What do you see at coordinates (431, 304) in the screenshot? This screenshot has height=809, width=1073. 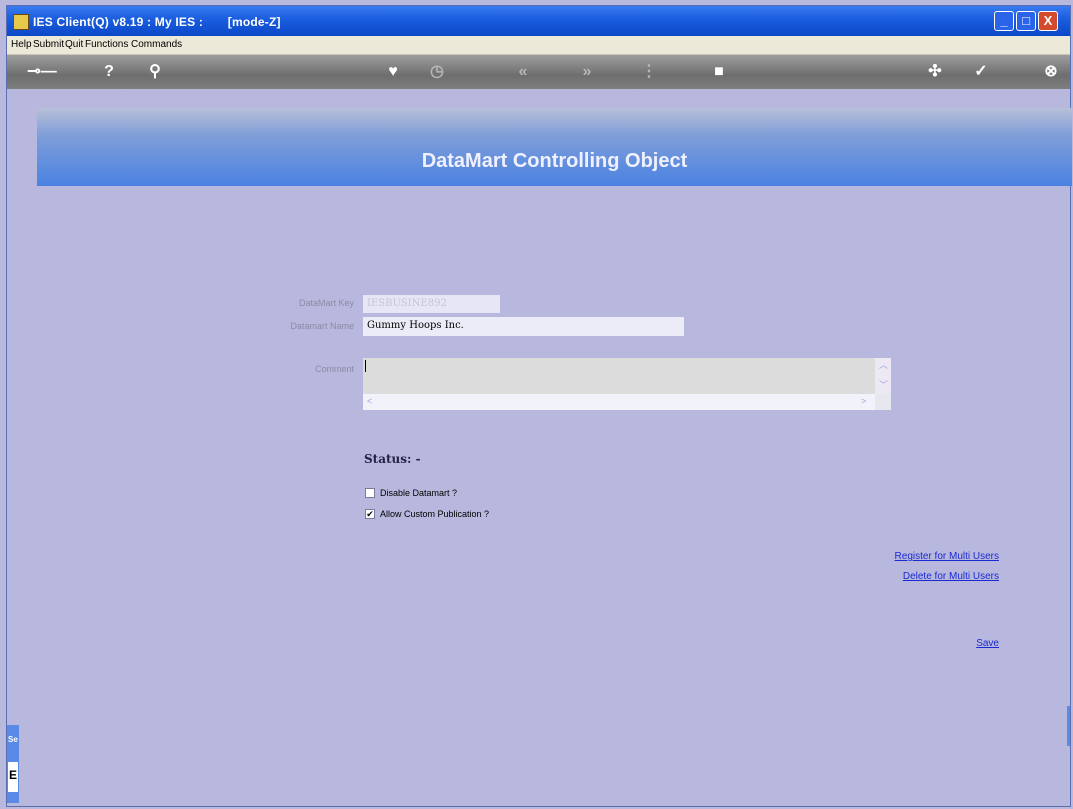 I see `datamart-key-field: IESBUSINE892` at bounding box center [431, 304].